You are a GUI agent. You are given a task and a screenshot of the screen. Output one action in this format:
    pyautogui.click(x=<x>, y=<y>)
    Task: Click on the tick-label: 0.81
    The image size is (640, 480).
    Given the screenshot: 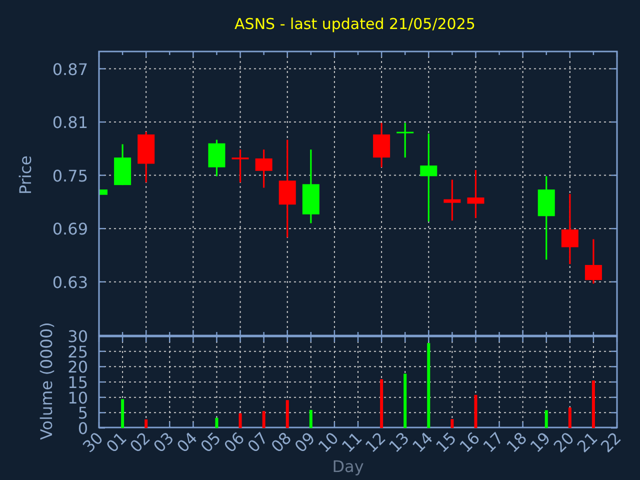 What is the action you would take?
    pyautogui.click(x=70, y=122)
    